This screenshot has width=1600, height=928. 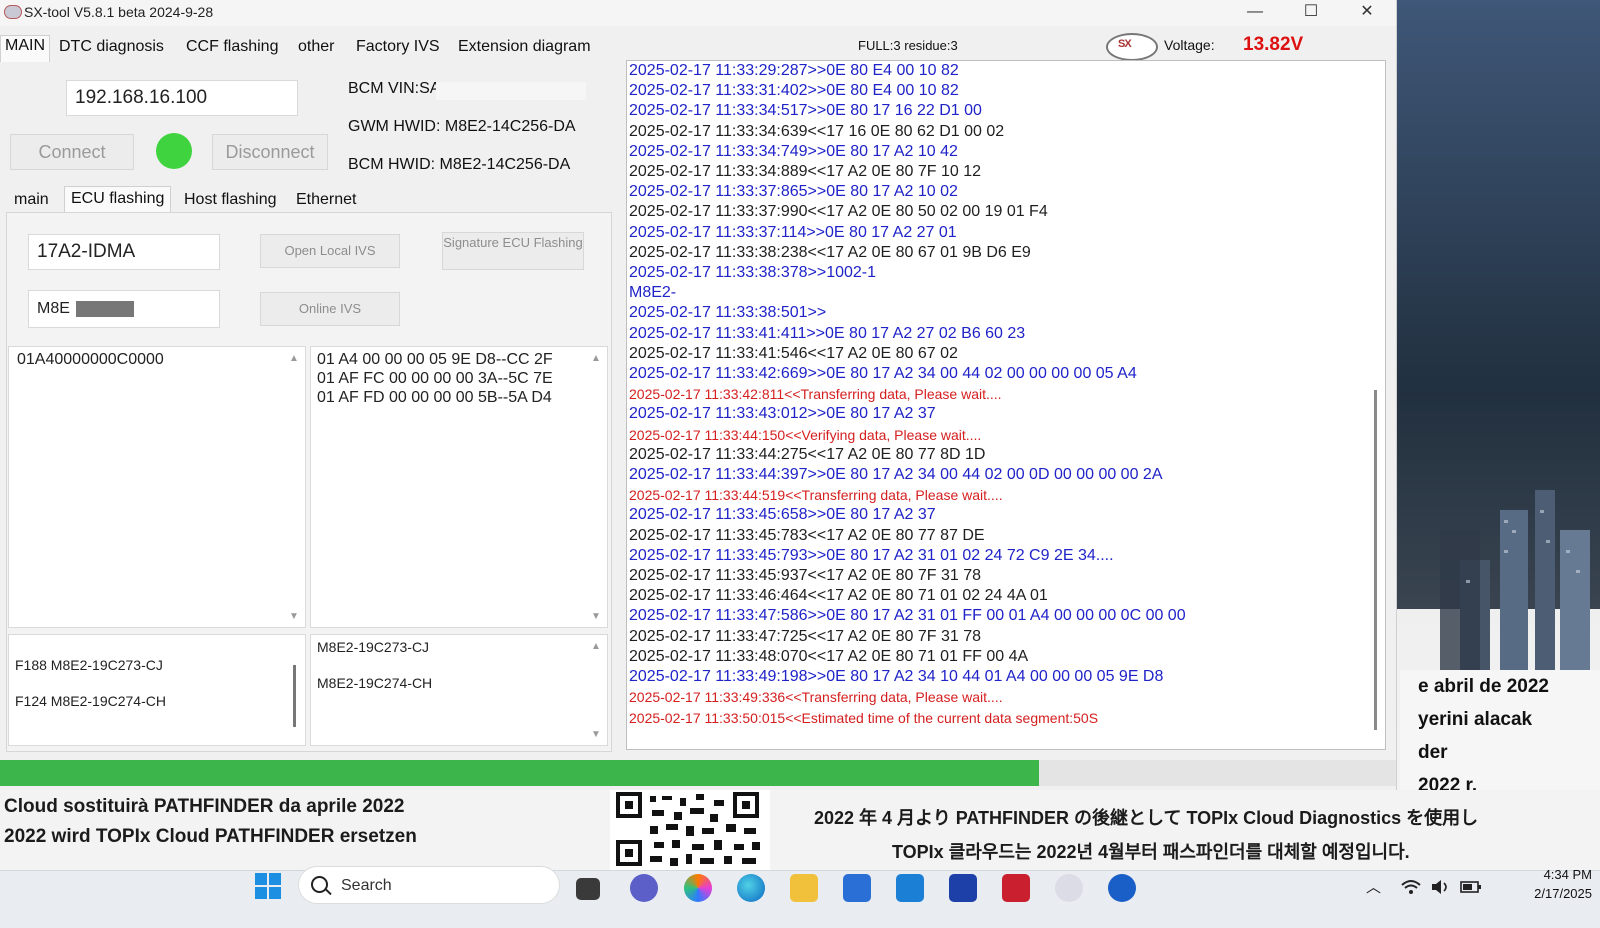 What do you see at coordinates (782, 515) in the screenshot?
I see `log-line: 2025-02-17 11:33:45:658>>0E 80 17 A2 37` at bounding box center [782, 515].